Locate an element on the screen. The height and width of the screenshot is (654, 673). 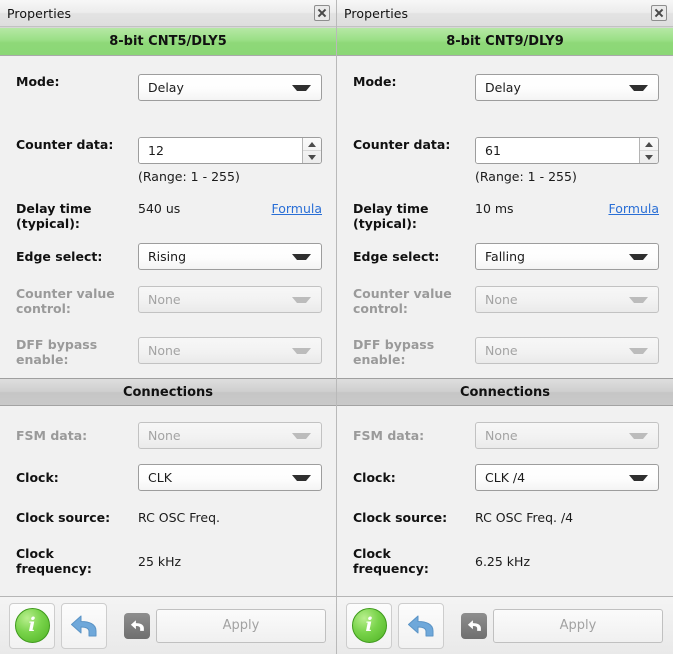
mode-label: Mode: is located at coordinates (38, 81).